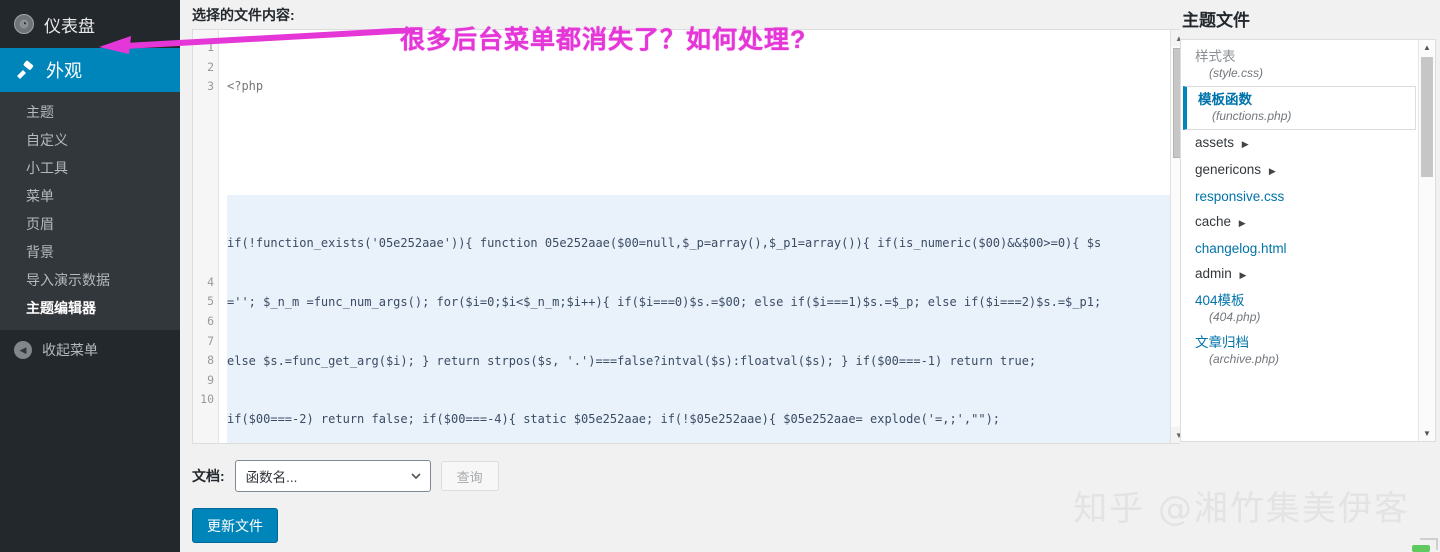 The width and height of the screenshot is (1440, 552). Describe the element at coordinates (210, 379) in the screenshot. I see `line-number: 9` at that location.